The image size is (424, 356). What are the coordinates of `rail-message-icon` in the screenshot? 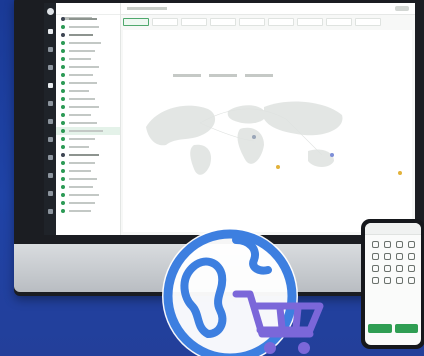 It's located at (50, 157).